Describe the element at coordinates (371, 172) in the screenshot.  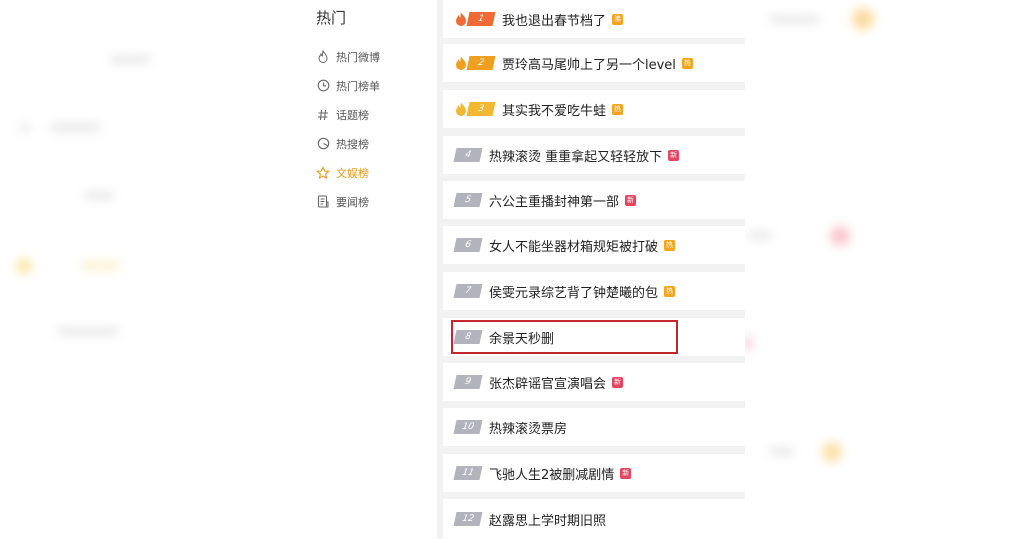
I see `nav-item-entertainment: 文娱榜` at that location.